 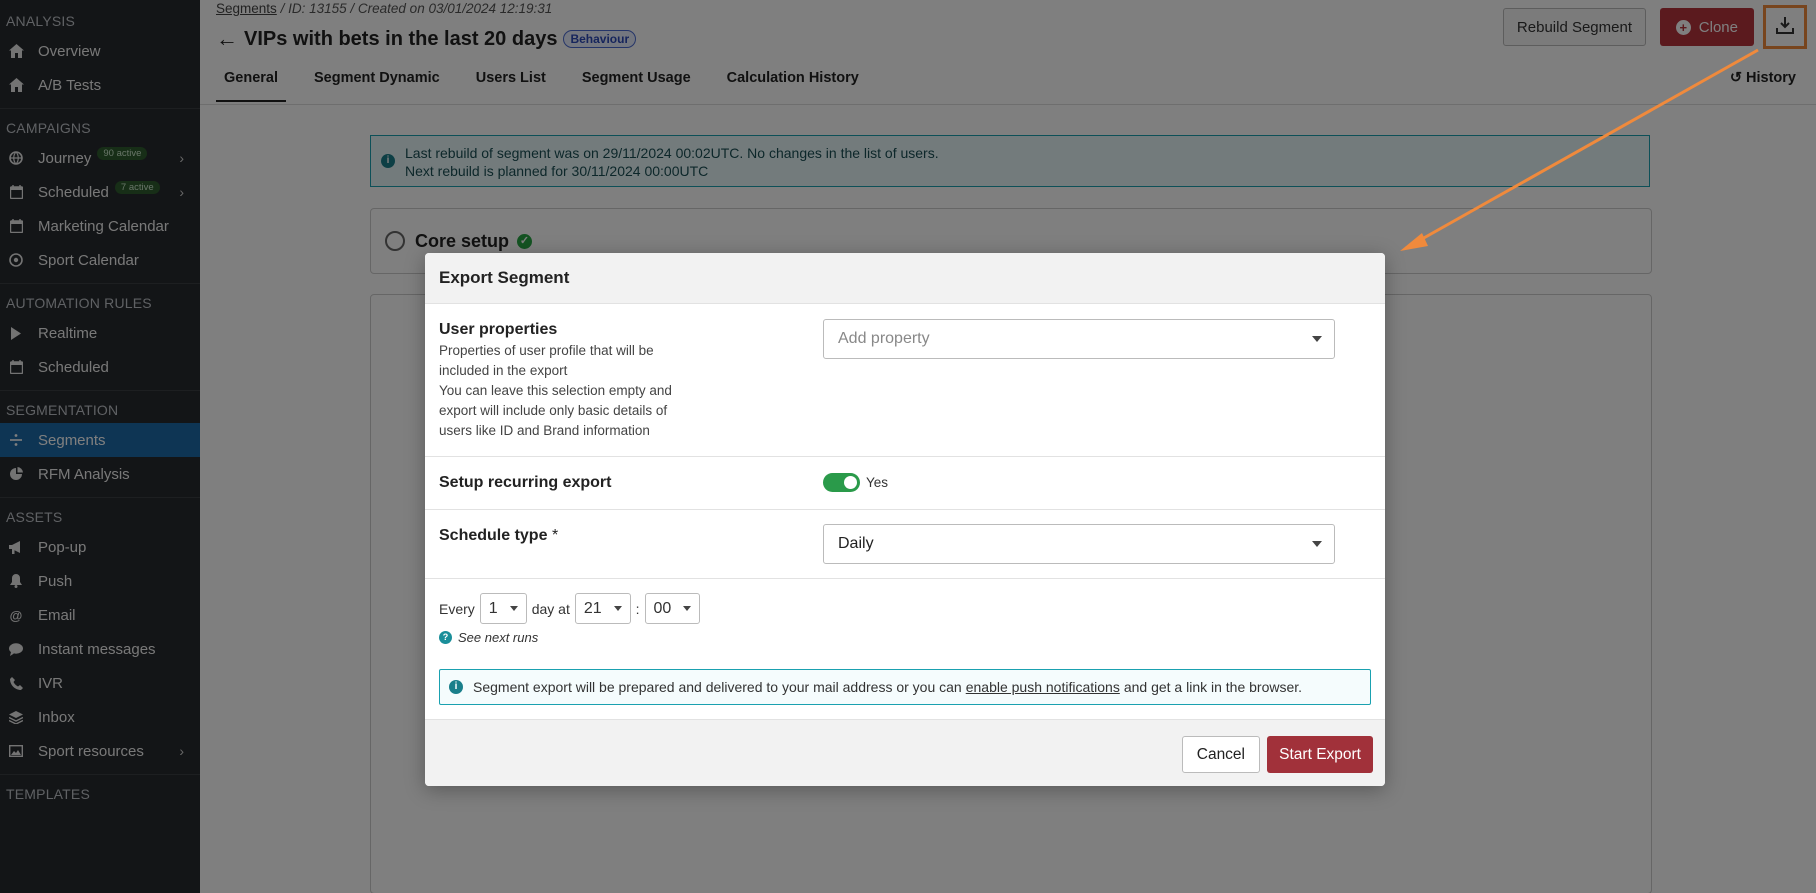 I want to click on required-asterisk: *, so click(x=555, y=535).